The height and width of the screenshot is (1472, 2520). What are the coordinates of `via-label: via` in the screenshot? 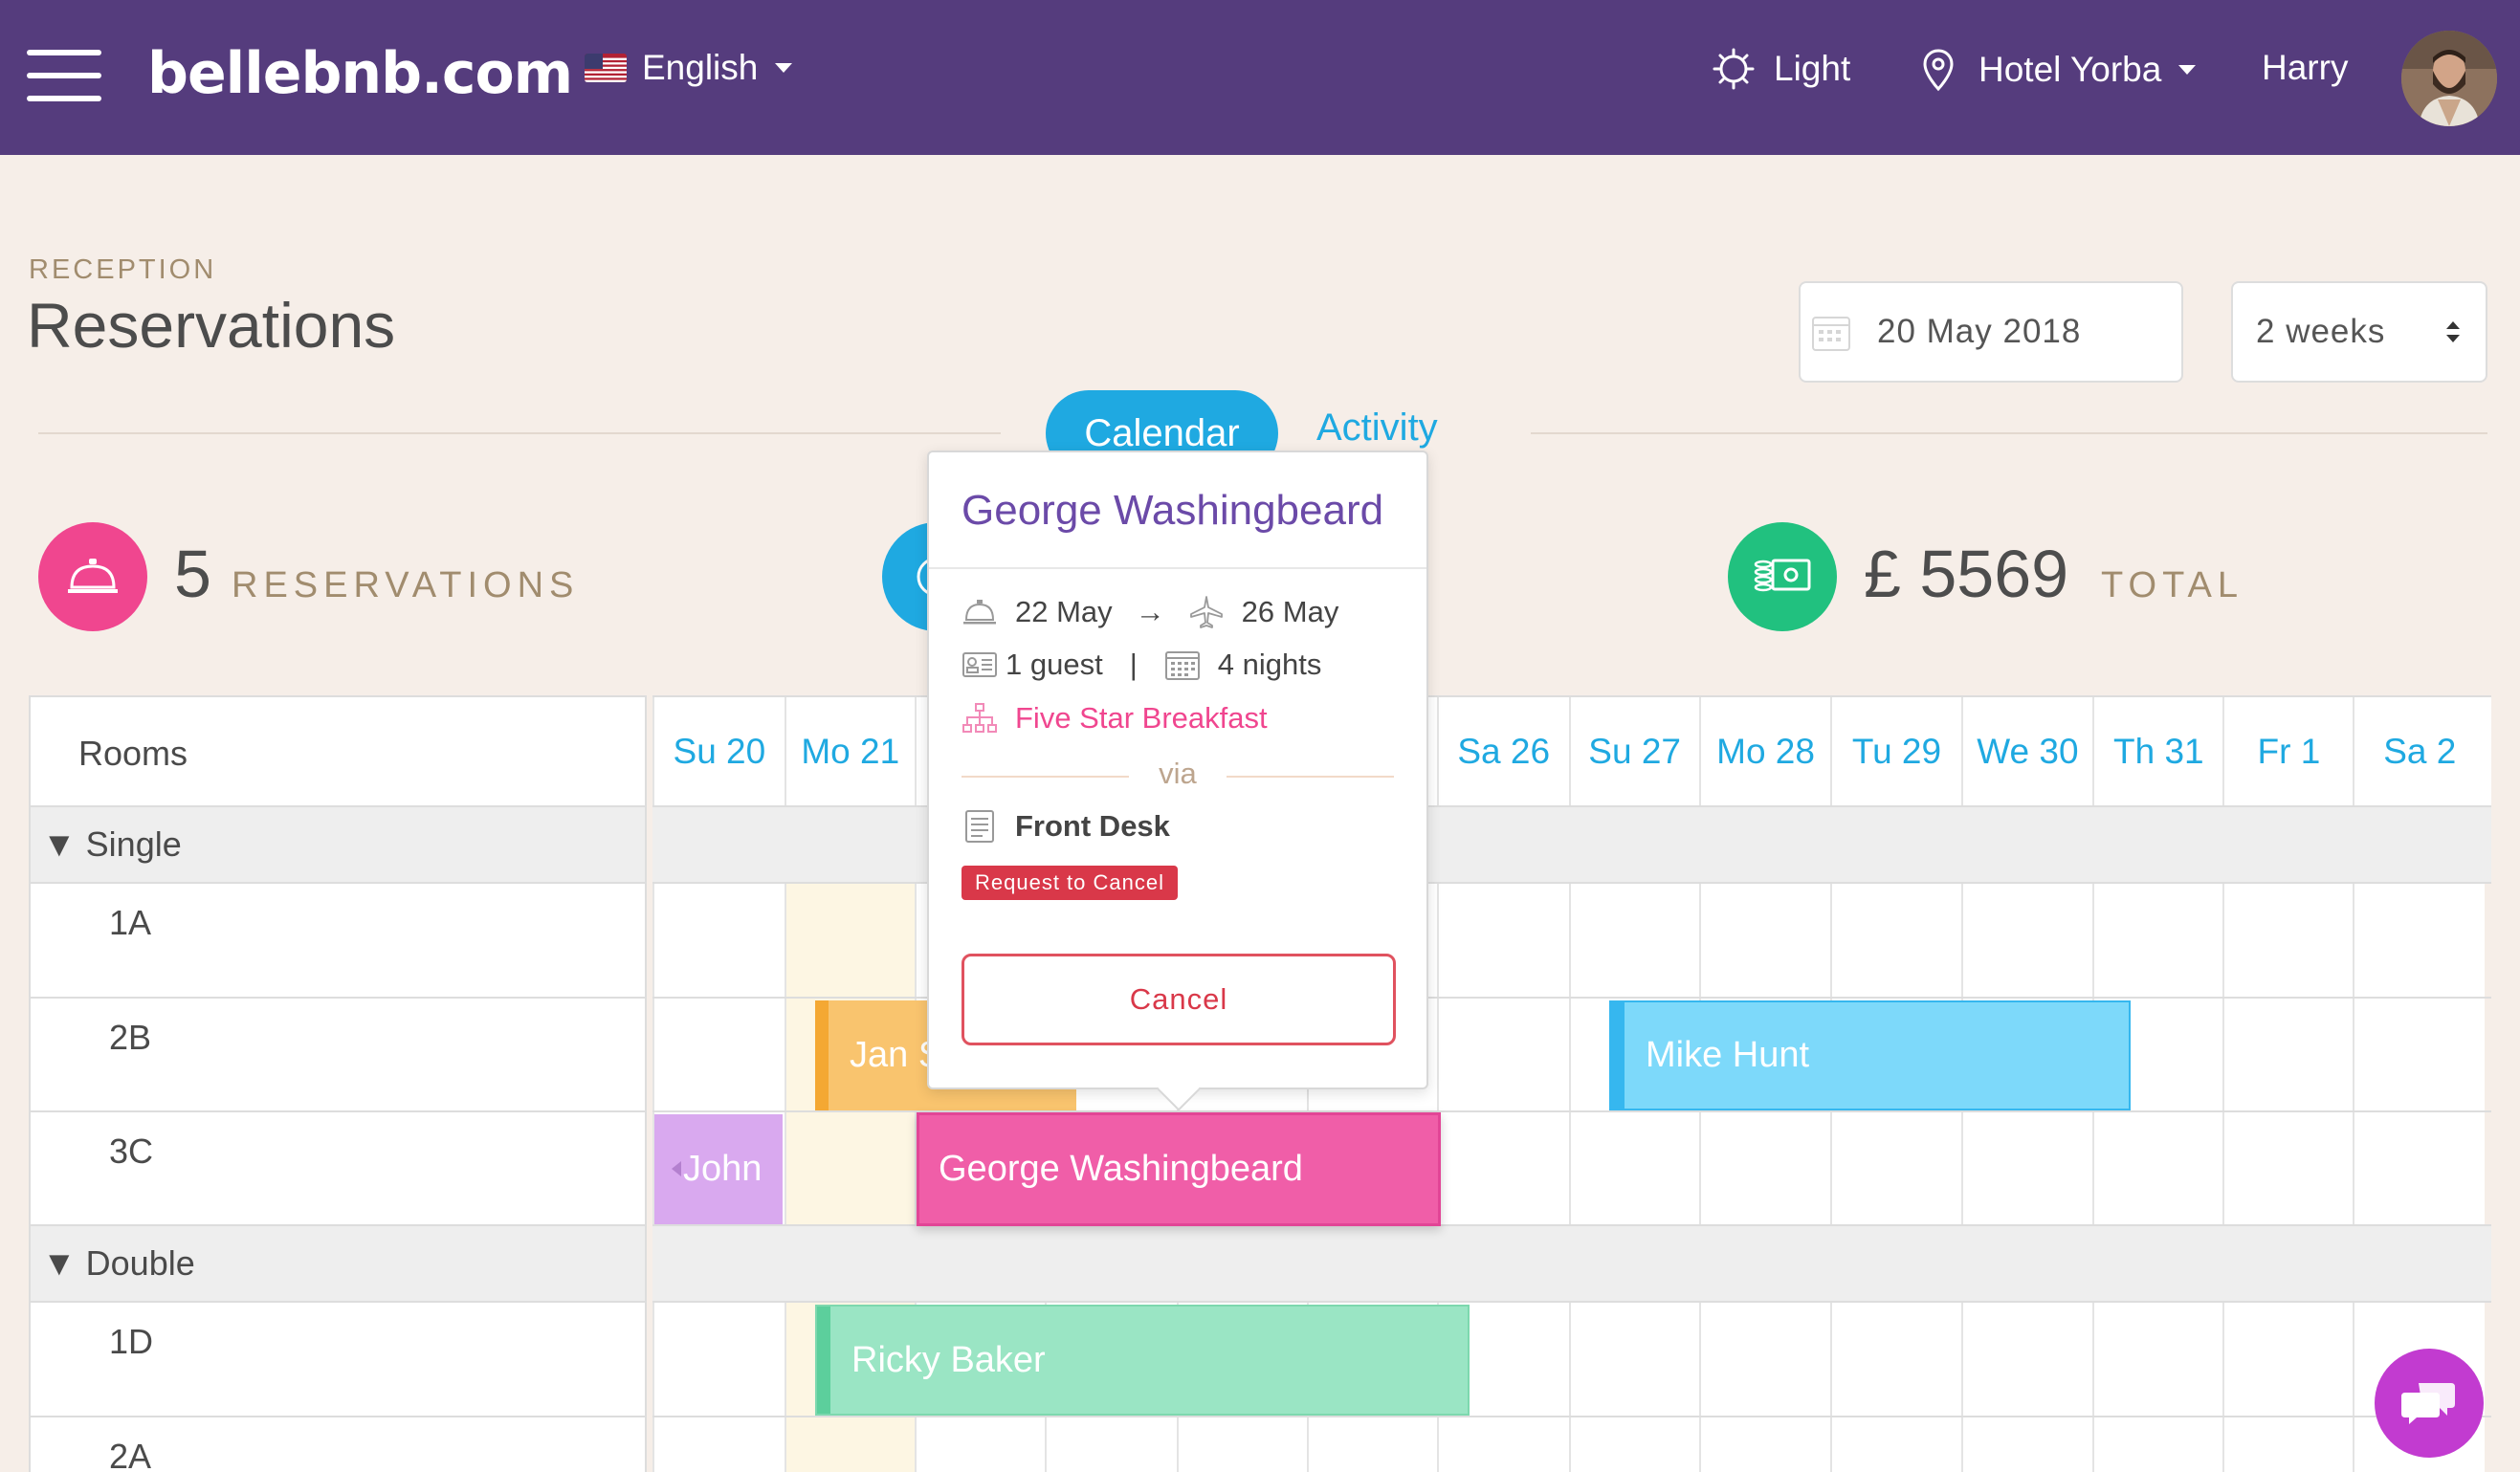 It's located at (1178, 773).